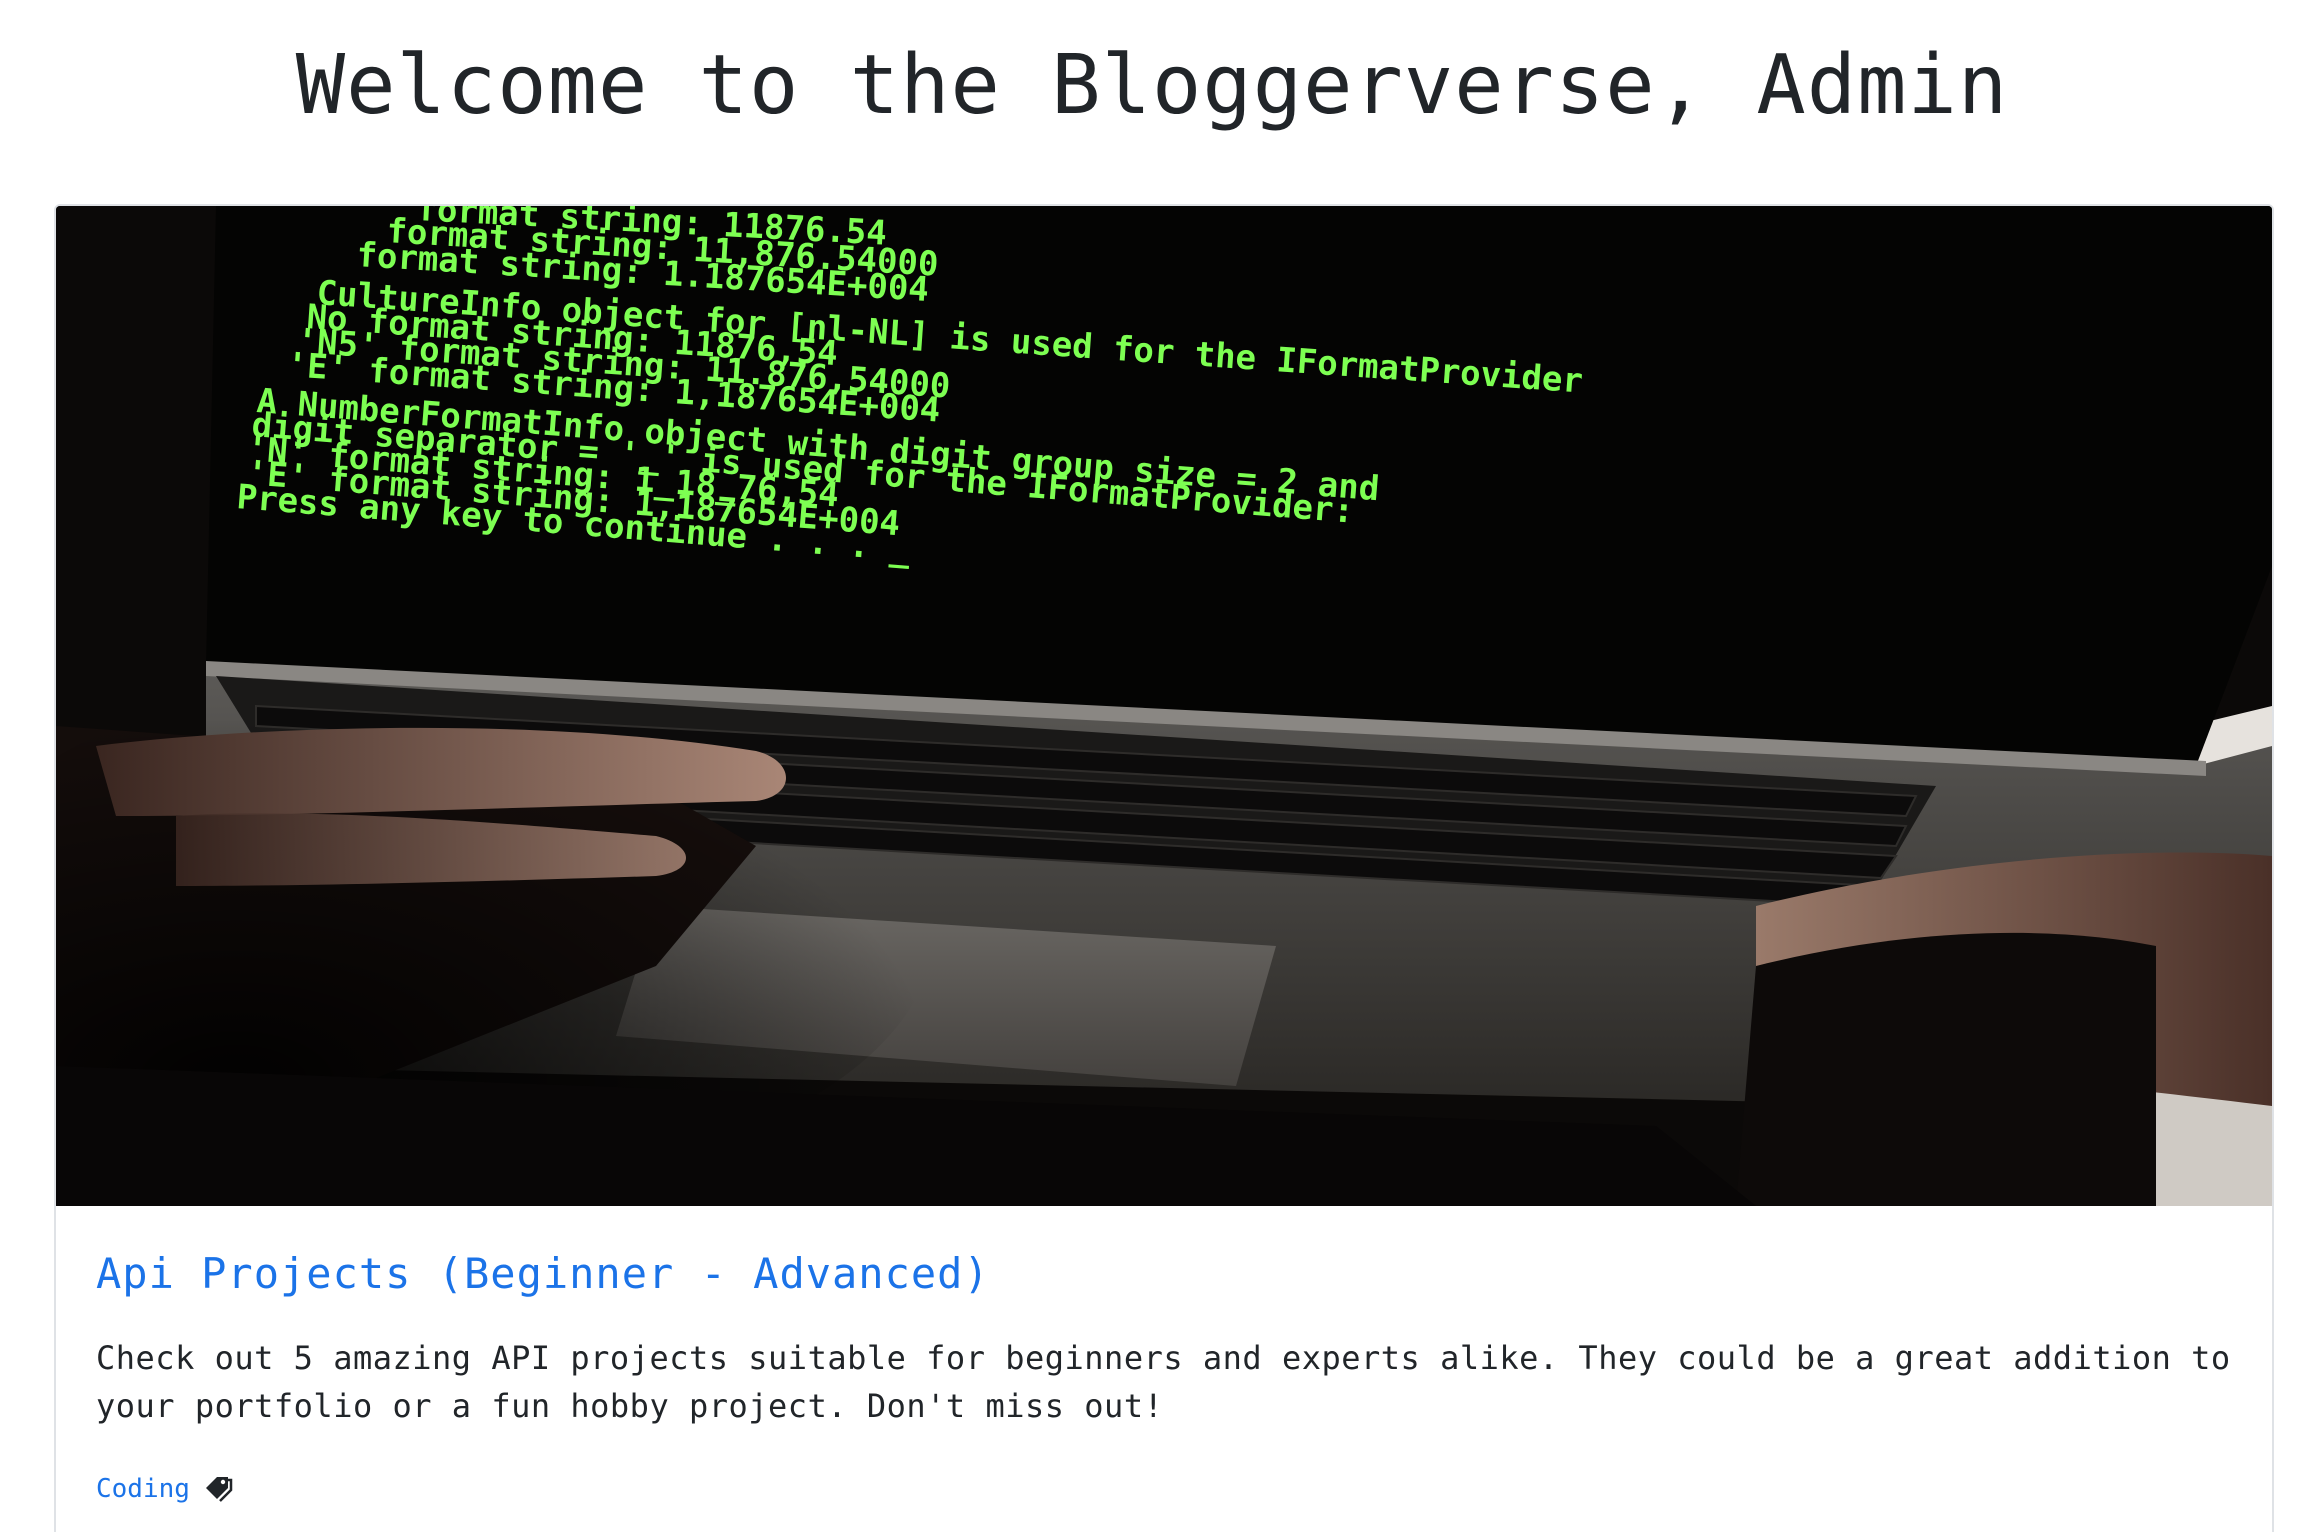  Describe the element at coordinates (1152, 85) in the screenshot. I see `page-title: Welcome to the Bloggerverse, Admin` at that location.